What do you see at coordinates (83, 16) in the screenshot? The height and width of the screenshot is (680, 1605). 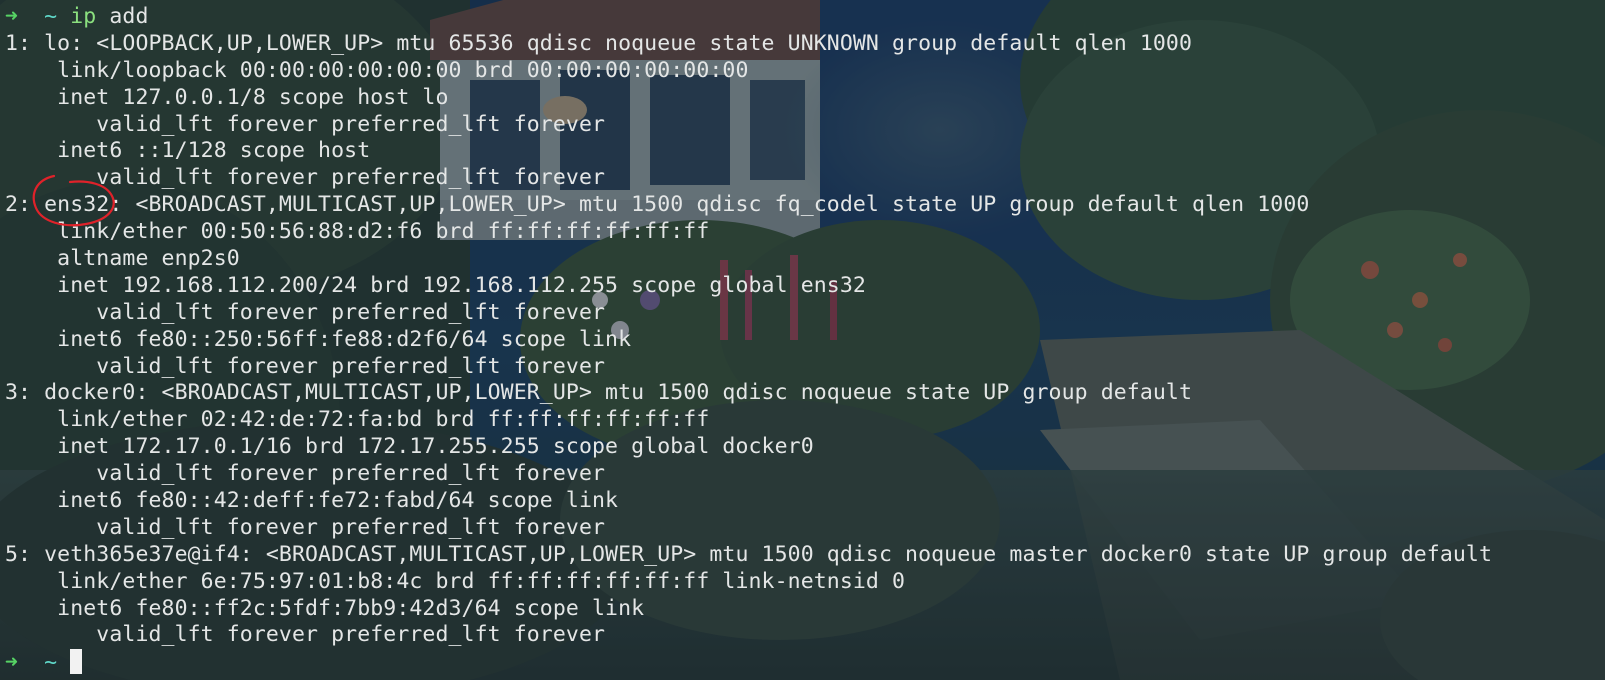 I see `command-name: ip` at bounding box center [83, 16].